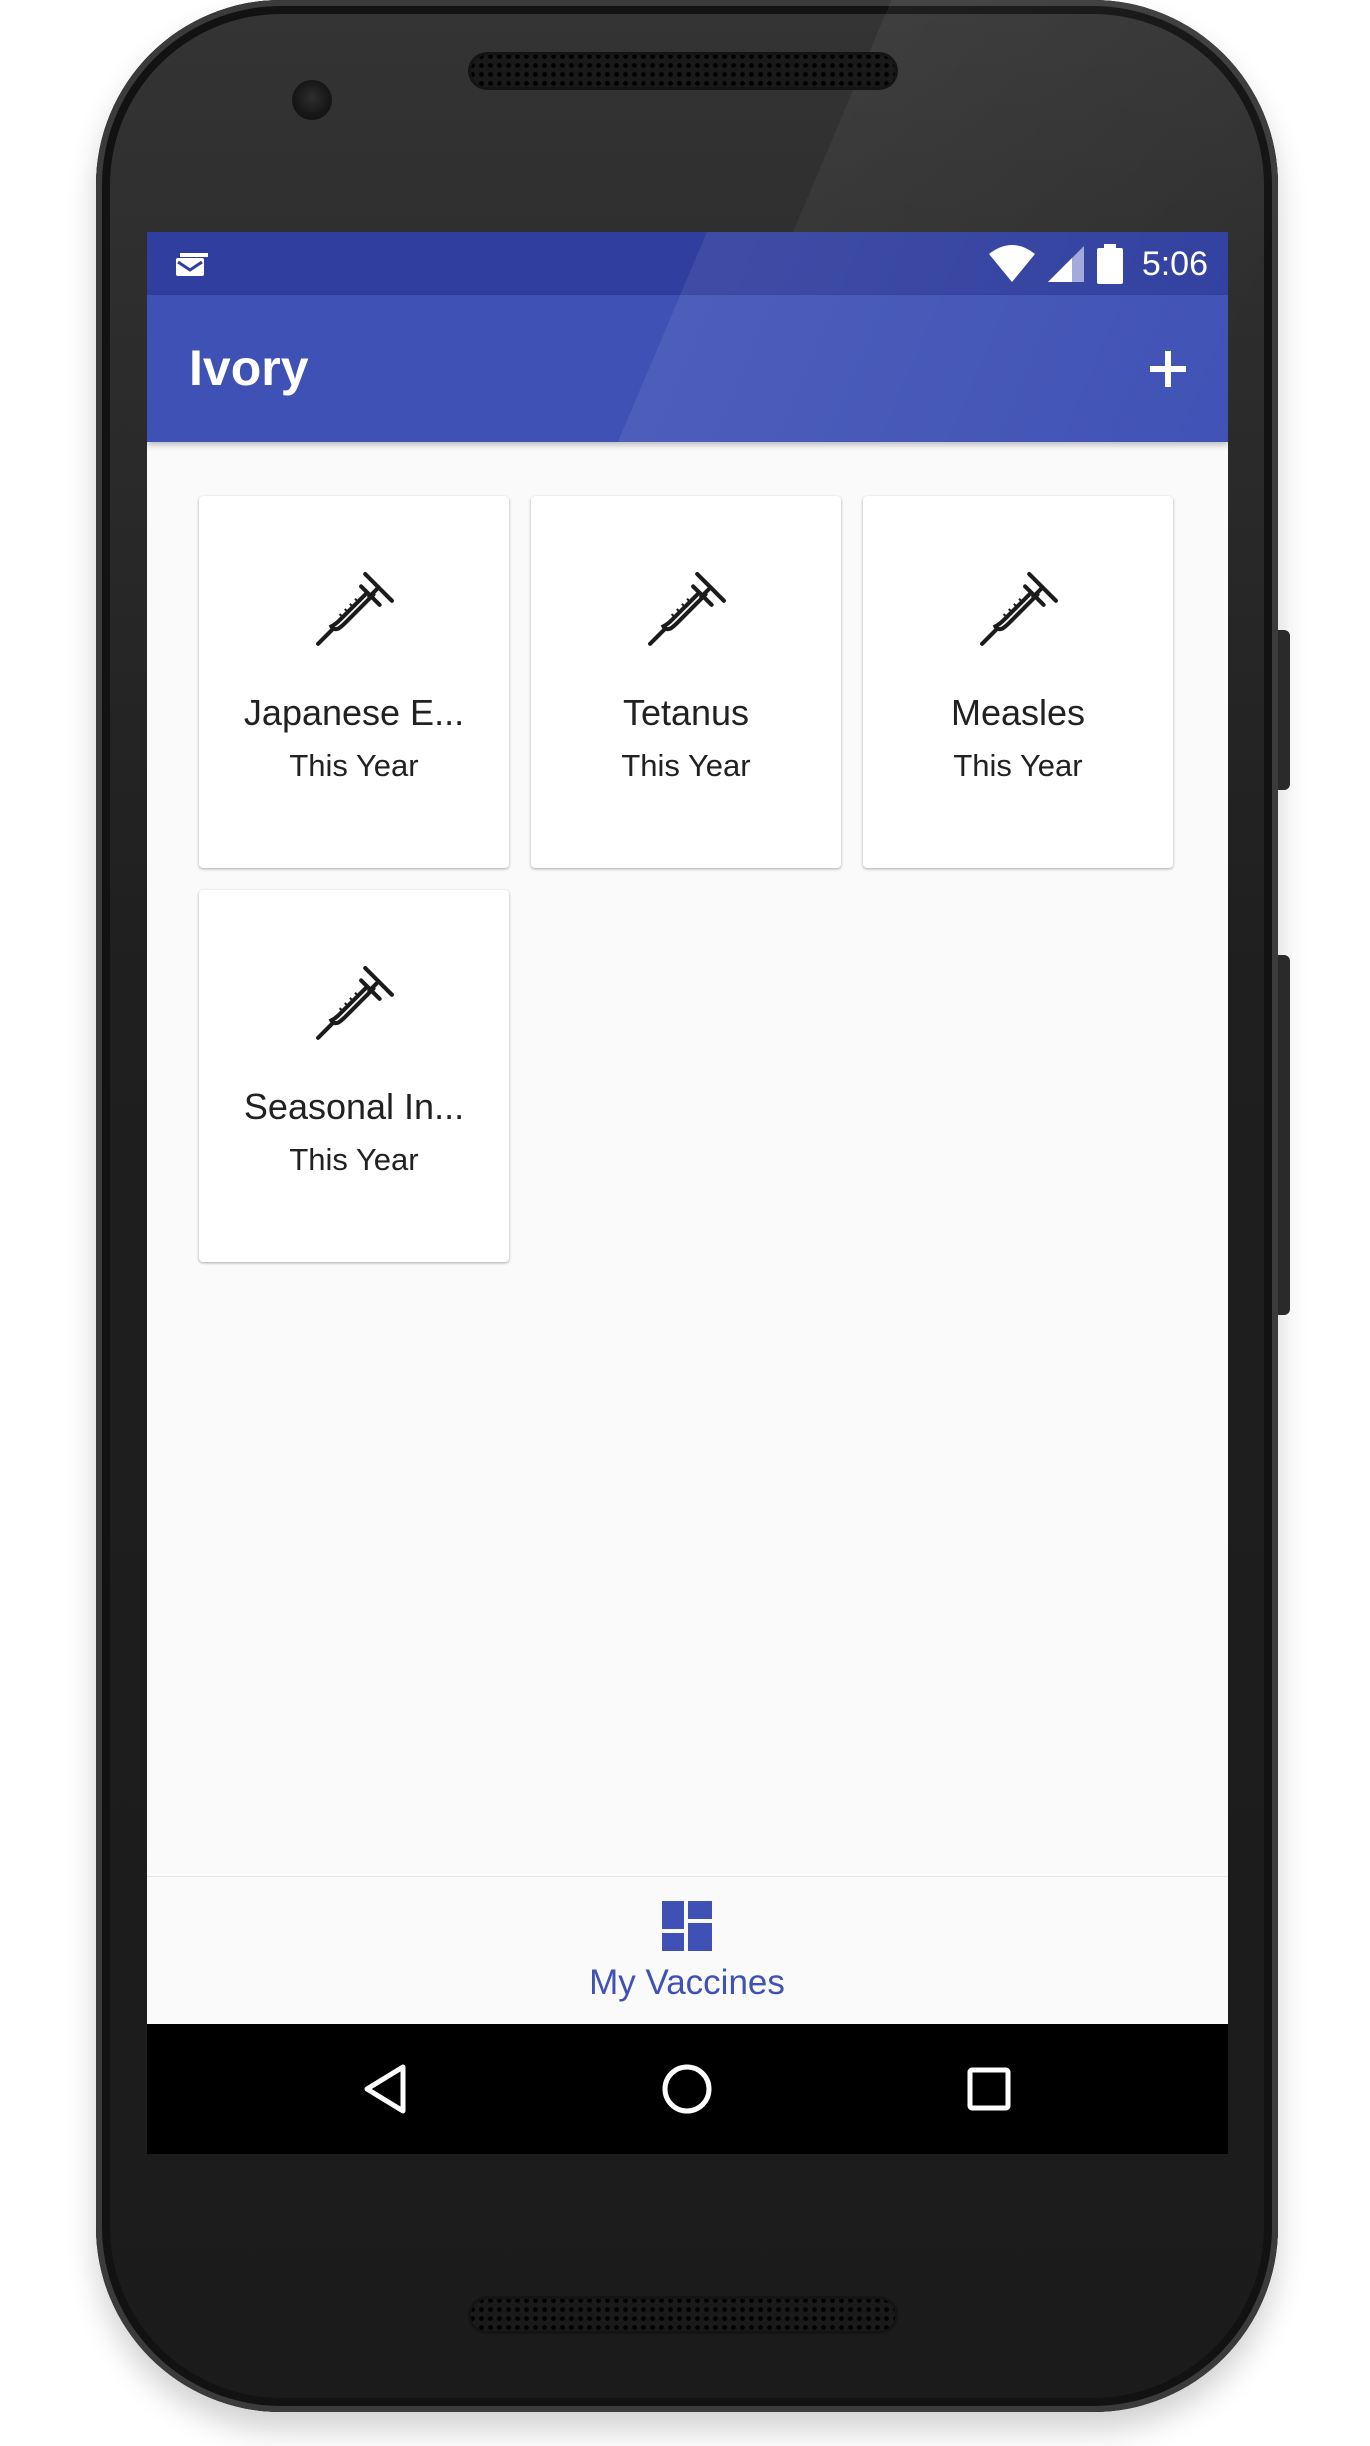 The height and width of the screenshot is (2446, 1370). I want to click on app-bar: Ivory, so click(687, 368).